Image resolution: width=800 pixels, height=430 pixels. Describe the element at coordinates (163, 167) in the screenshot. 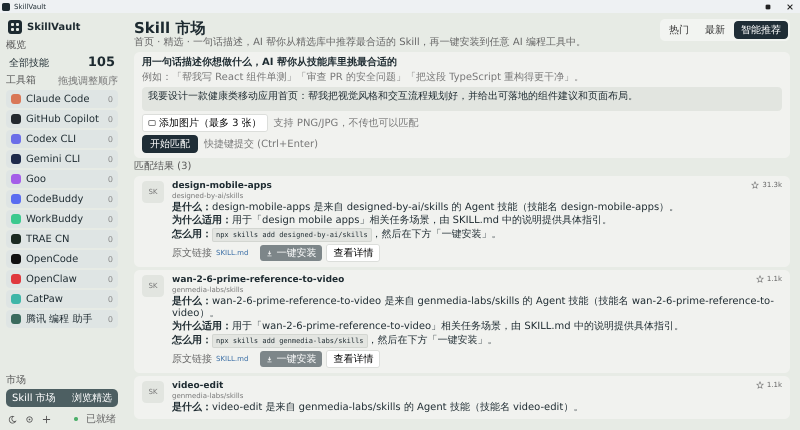

I see `results-label: 匹配结果 (3)` at that location.